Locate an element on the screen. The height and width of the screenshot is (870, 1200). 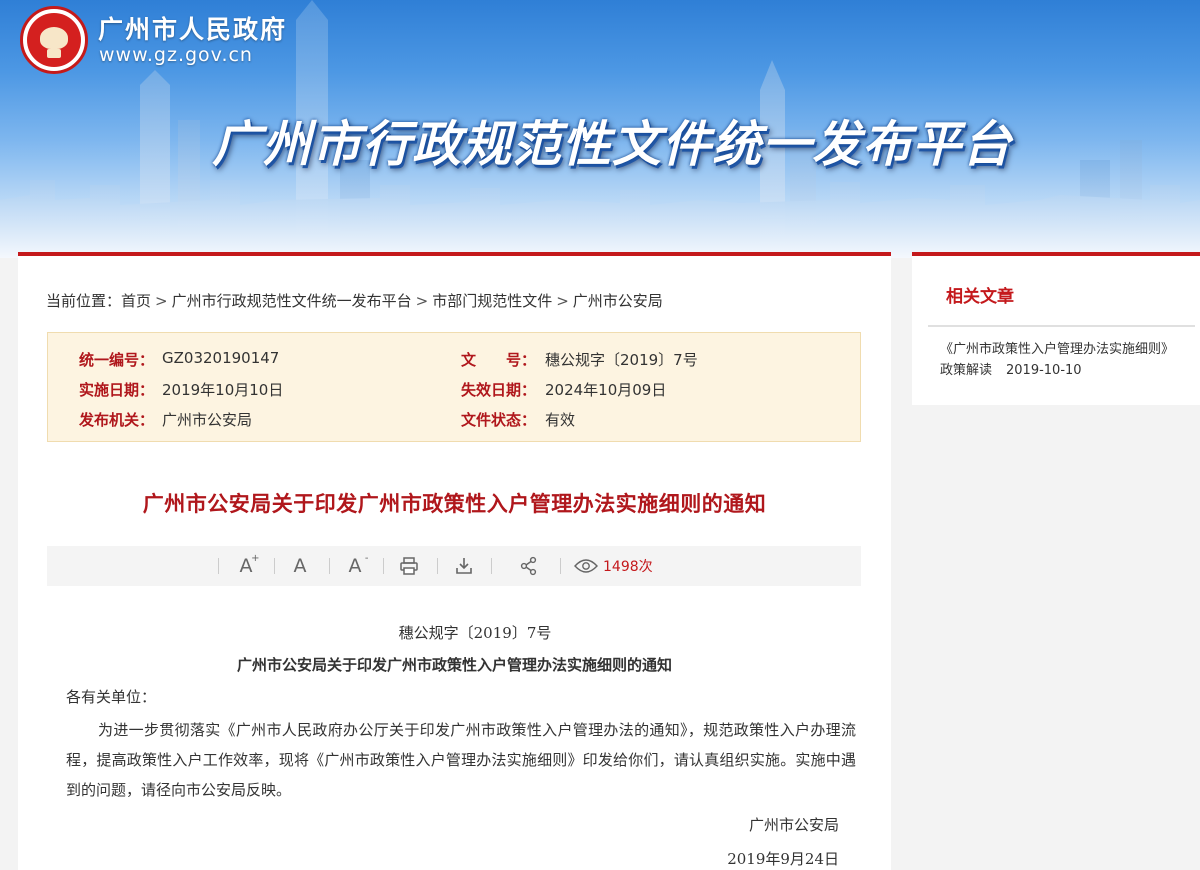
font-reset-icon: A is located at coordinates (300, 566).